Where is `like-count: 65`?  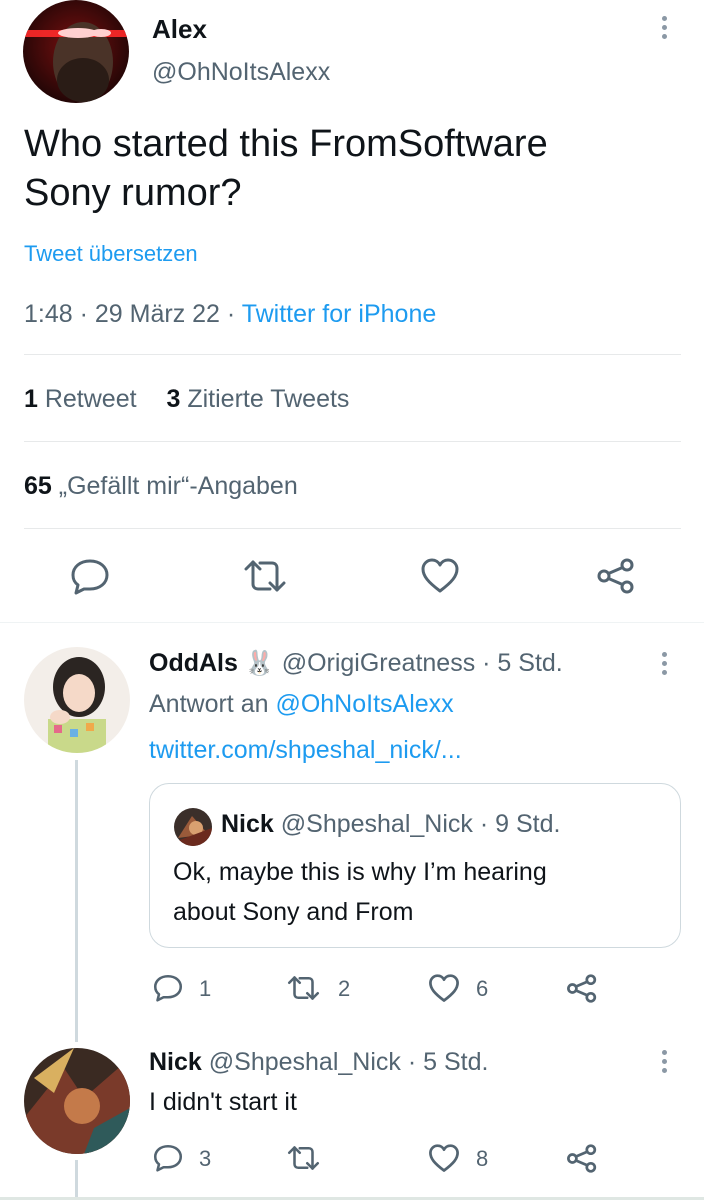
like-count: 65 is located at coordinates (38, 486).